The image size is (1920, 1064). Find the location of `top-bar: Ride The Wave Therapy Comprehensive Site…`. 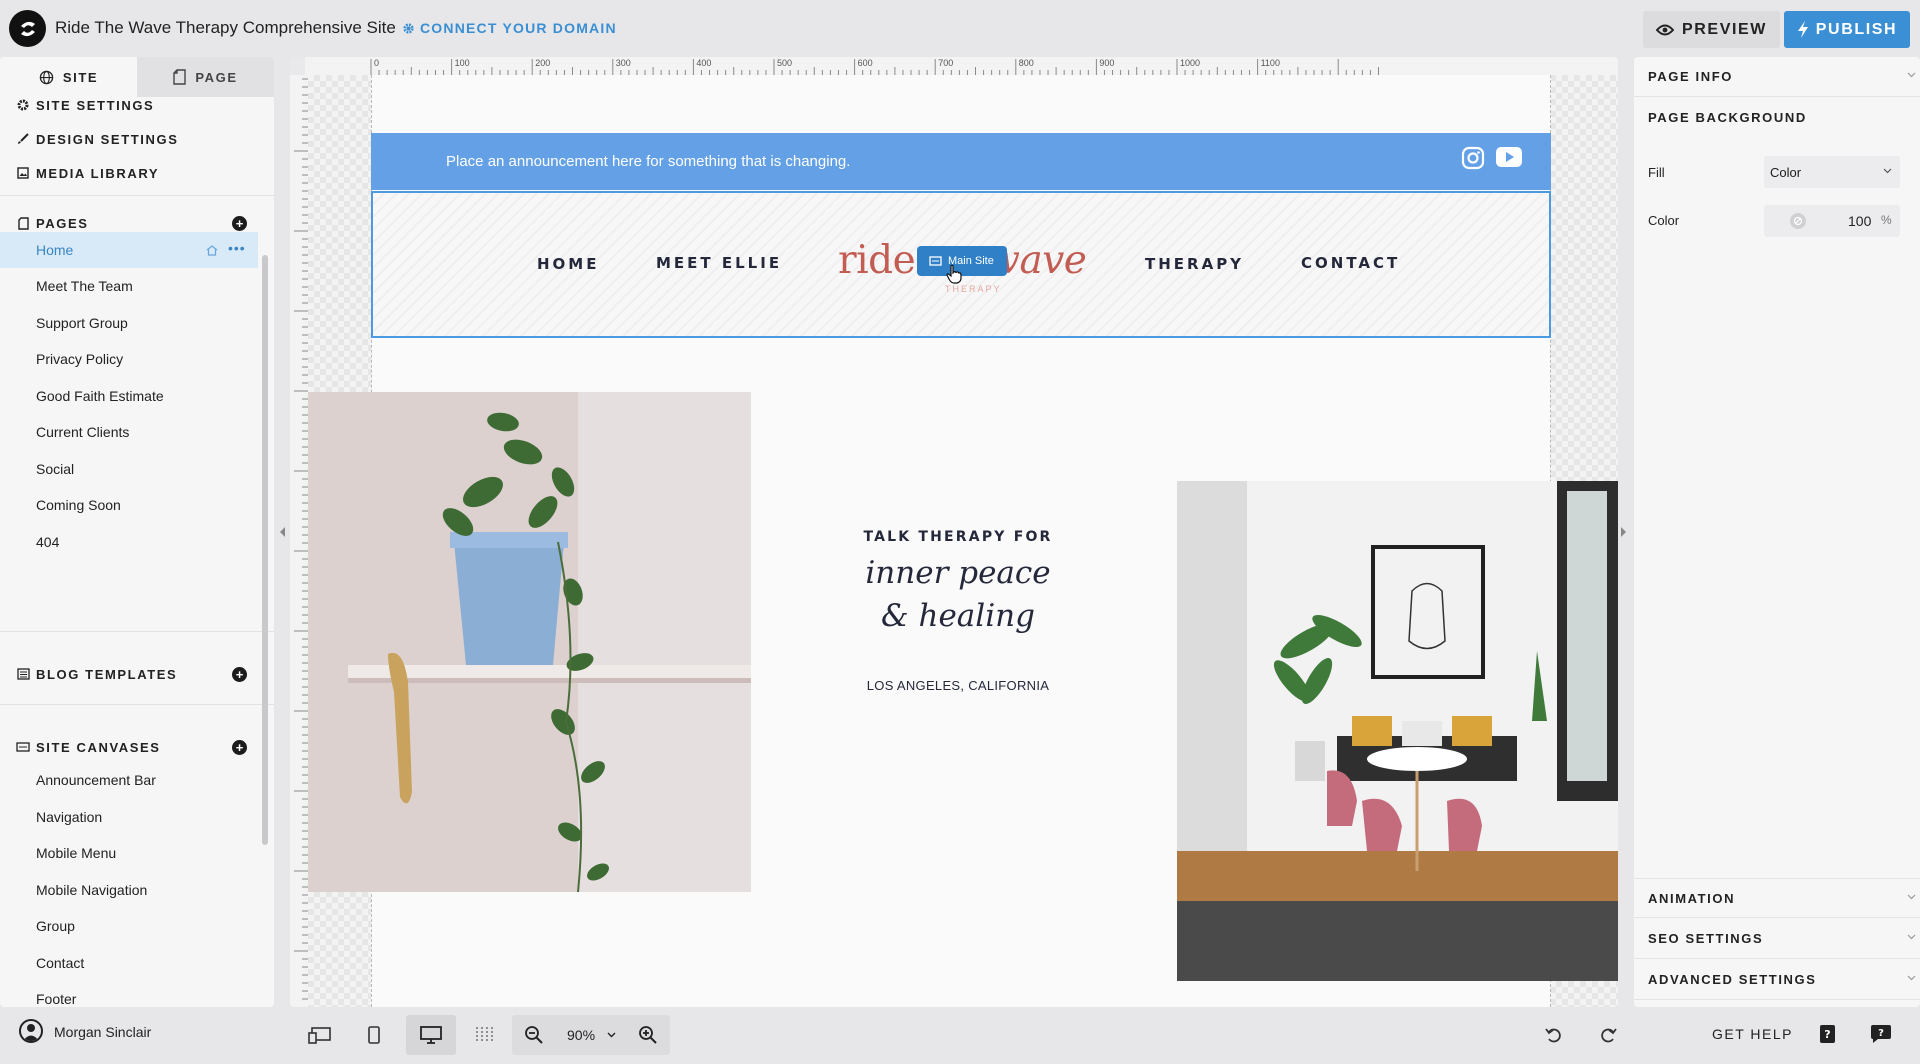

top-bar: Ride The Wave Therapy Comprehensive Site… is located at coordinates (960, 28).